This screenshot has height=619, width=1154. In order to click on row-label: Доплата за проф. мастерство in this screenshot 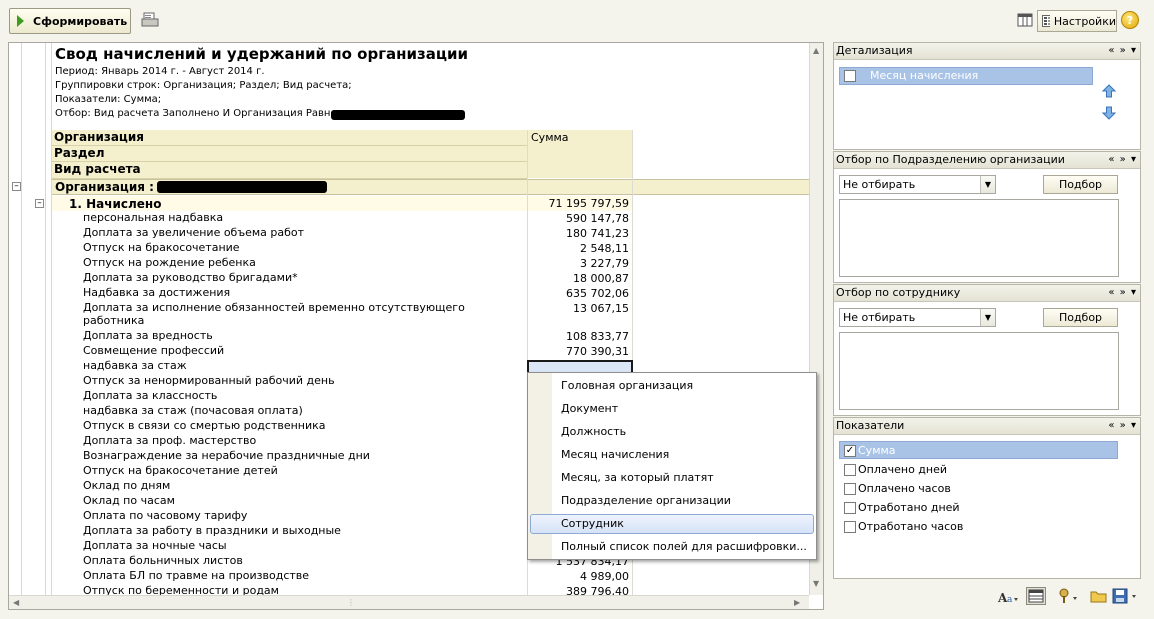, I will do `click(170, 440)`.